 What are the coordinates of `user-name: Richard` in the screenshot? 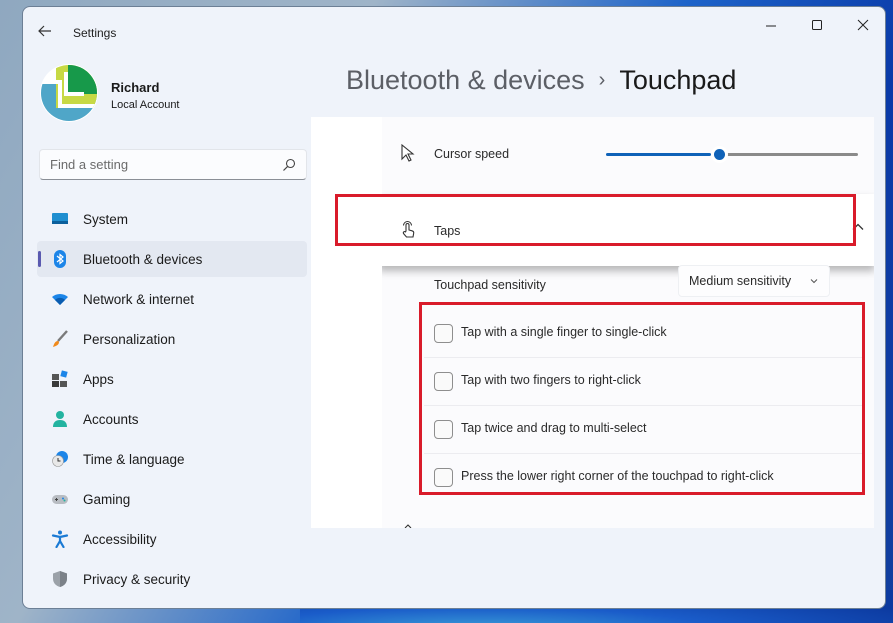 It's located at (135, 87).